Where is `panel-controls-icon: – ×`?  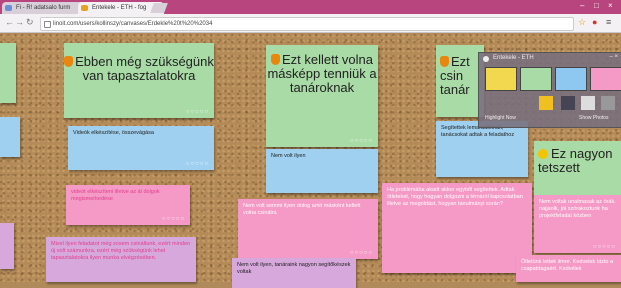 panel-controls-icon: – × is located at coordinates (613, 57).